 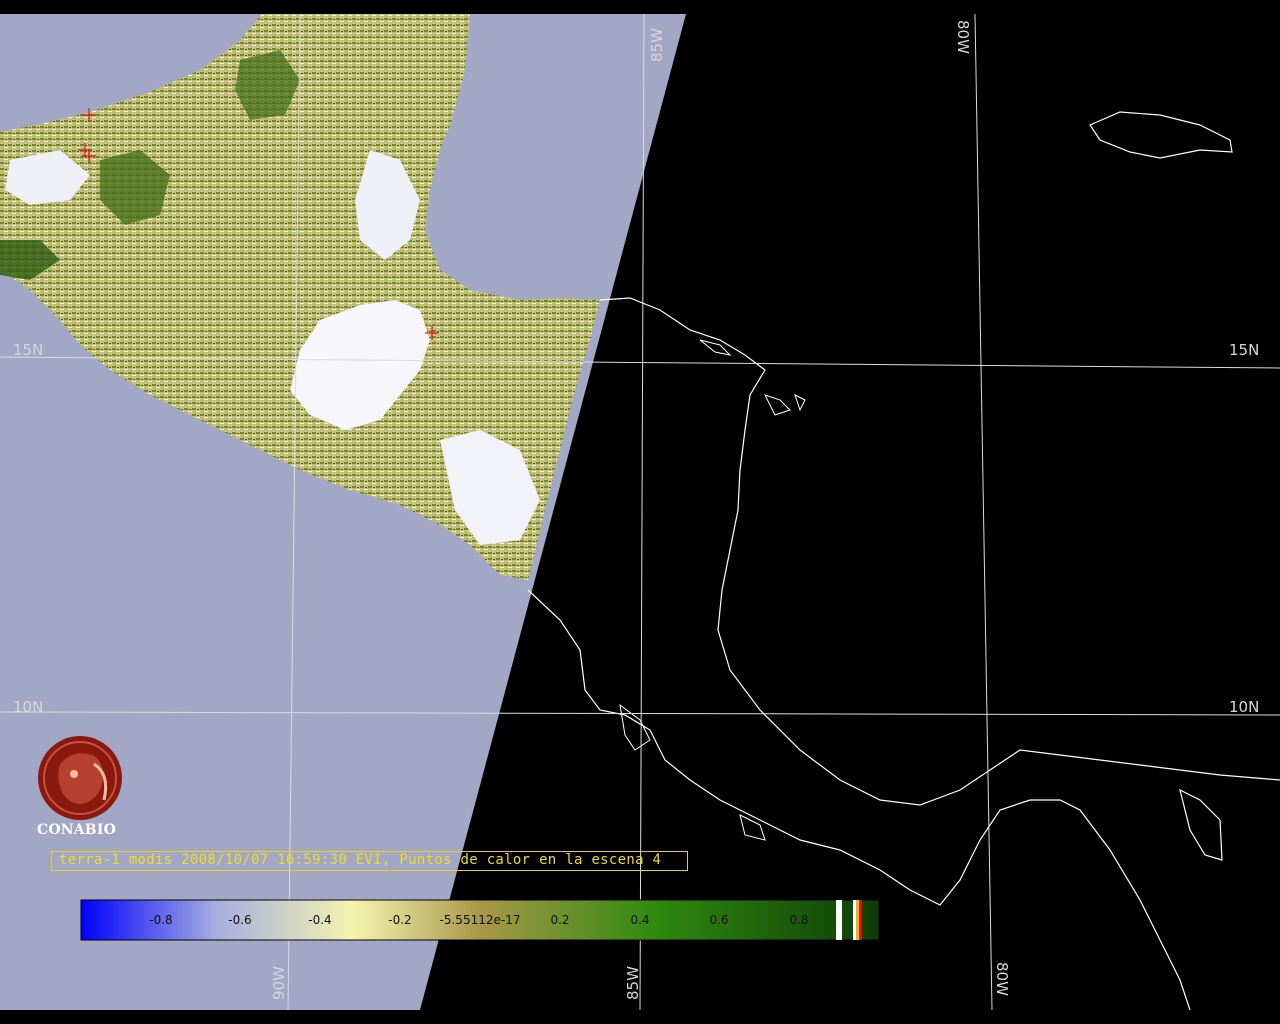 I want to click on colorbar-yellow-band, so click(x=857, y=920).